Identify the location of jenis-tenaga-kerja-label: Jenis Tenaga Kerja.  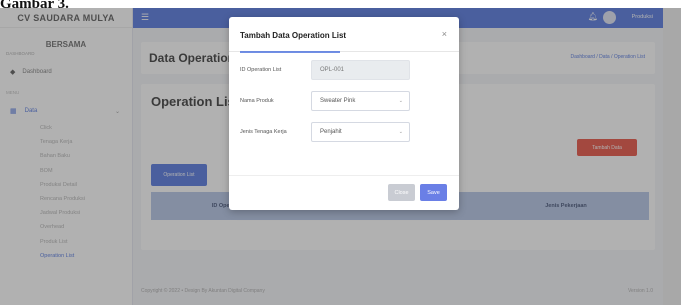
(263, 132).